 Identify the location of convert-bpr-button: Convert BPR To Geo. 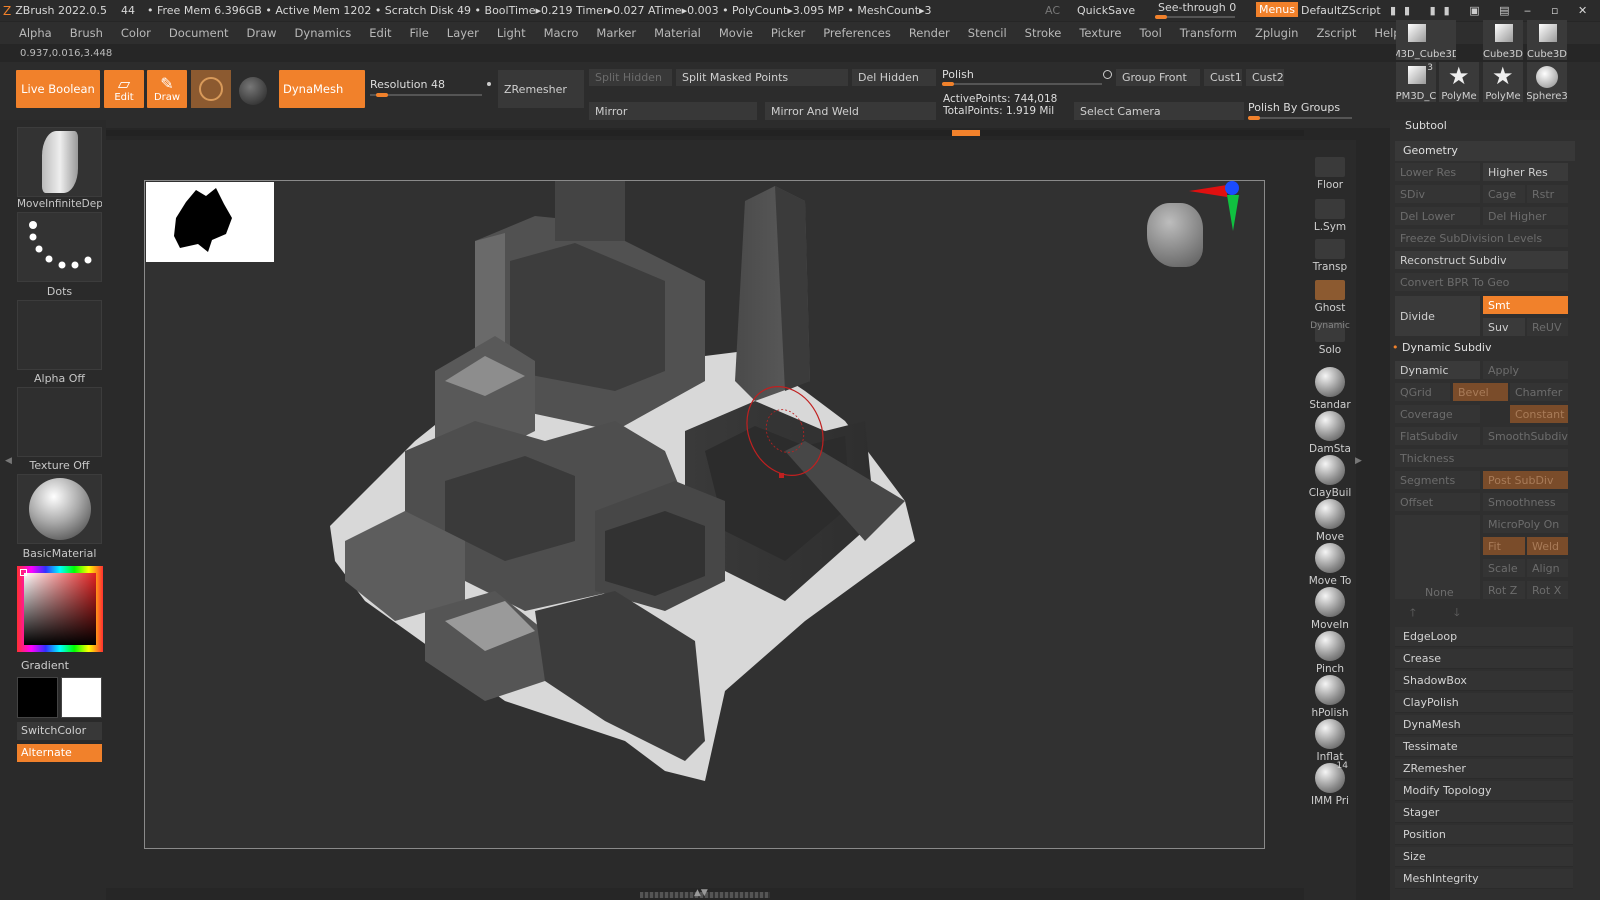
(1481, 282).